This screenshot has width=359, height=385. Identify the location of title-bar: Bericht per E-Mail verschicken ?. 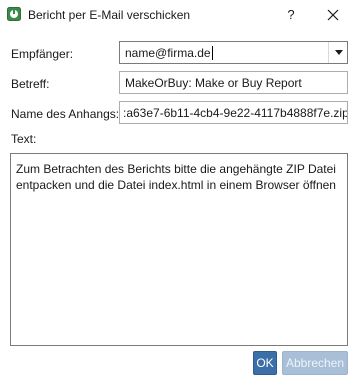
(179, 15).